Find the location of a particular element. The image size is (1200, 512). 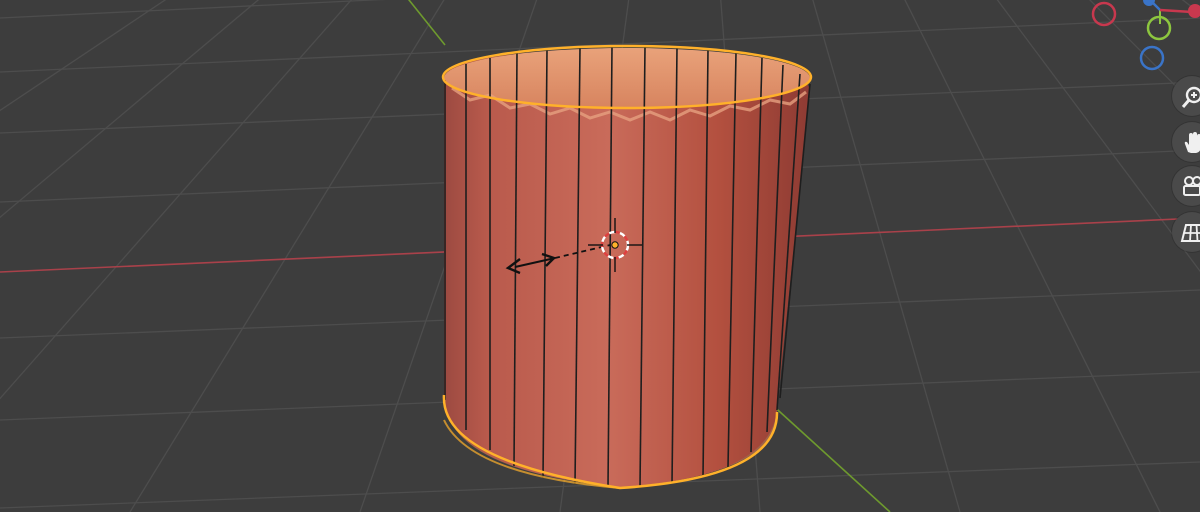

hand-icon is located at coordinates (1192, 142).